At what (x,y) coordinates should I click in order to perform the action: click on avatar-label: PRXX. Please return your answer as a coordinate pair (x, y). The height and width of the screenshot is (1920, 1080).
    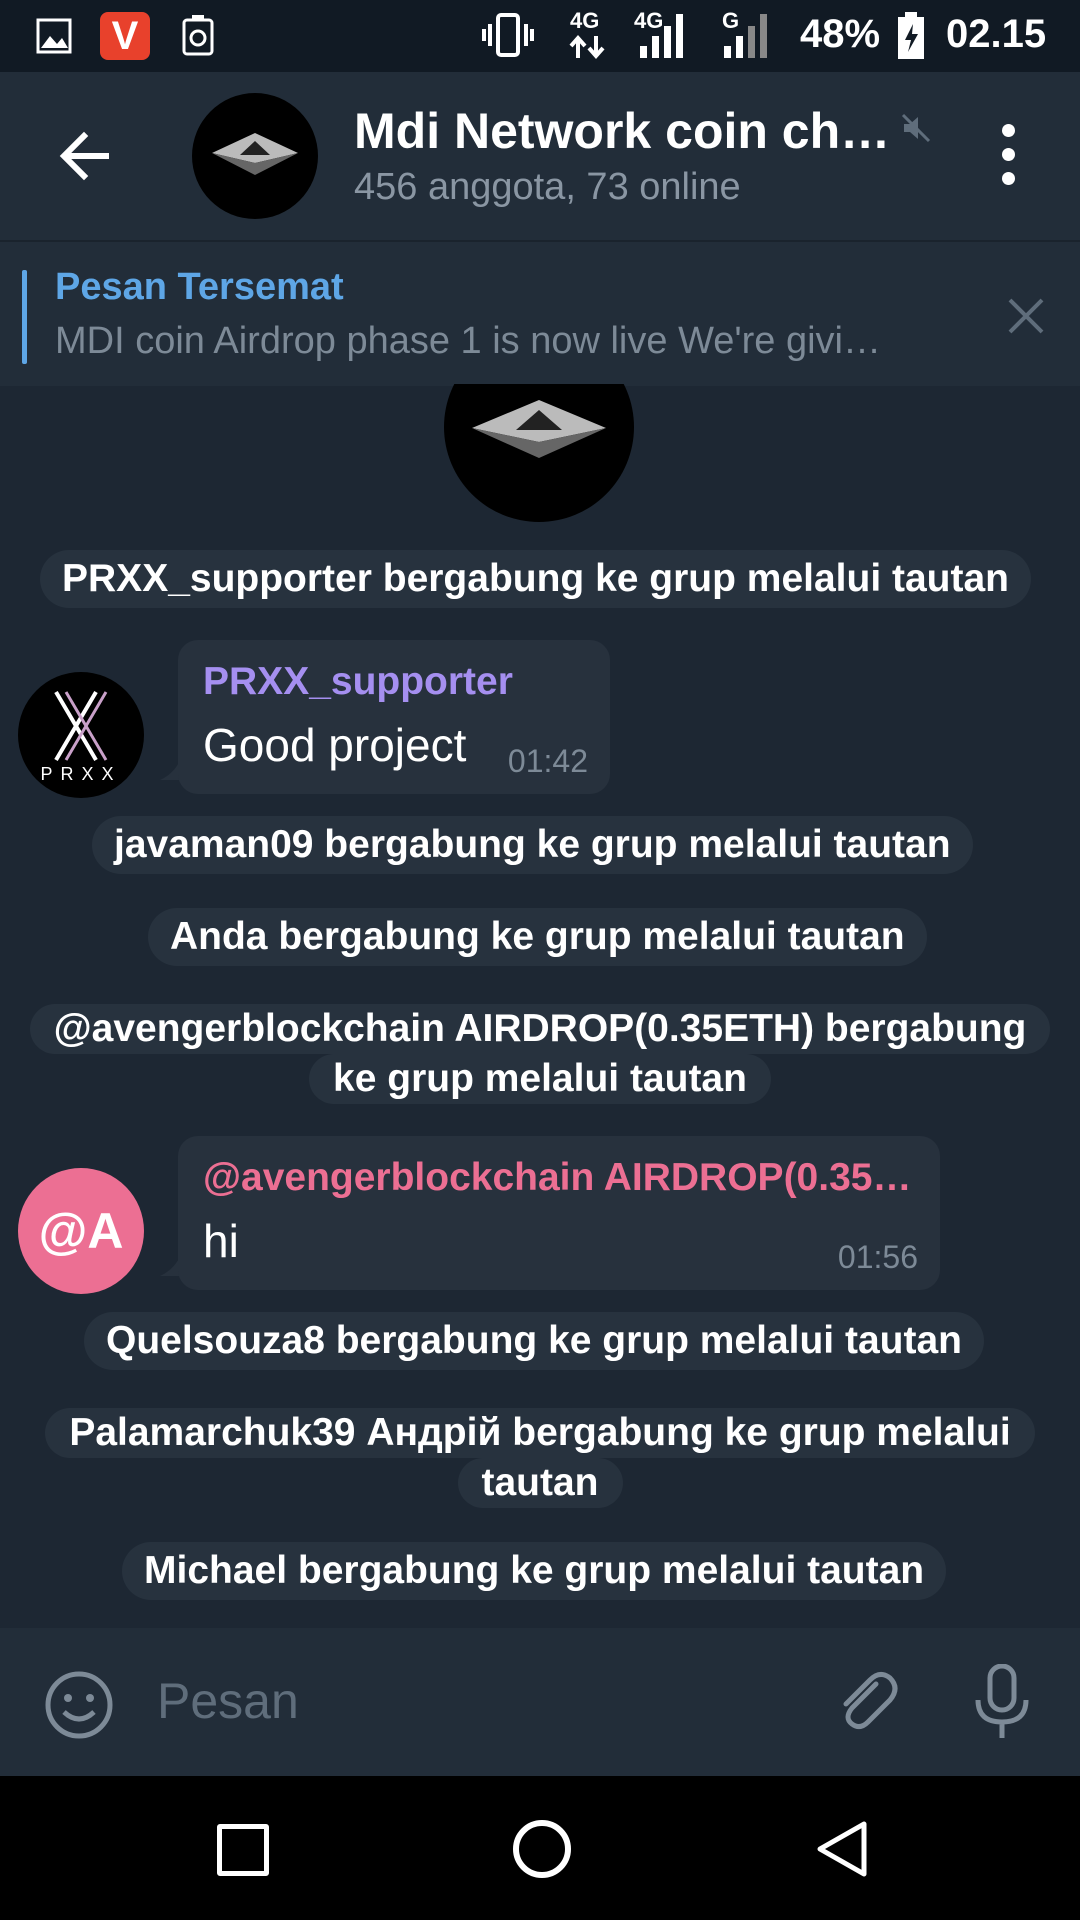
    Looking at the image, I should click on (81, 774).